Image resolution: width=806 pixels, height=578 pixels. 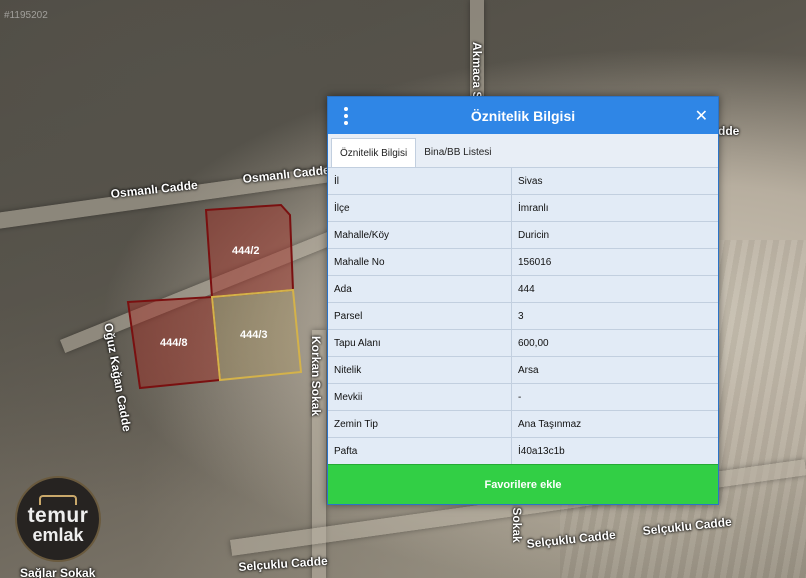 What do you see at coordinates (614, 370) in the screenshot?
I see `attr-value: Arsa` at bounding box center [614, 370].